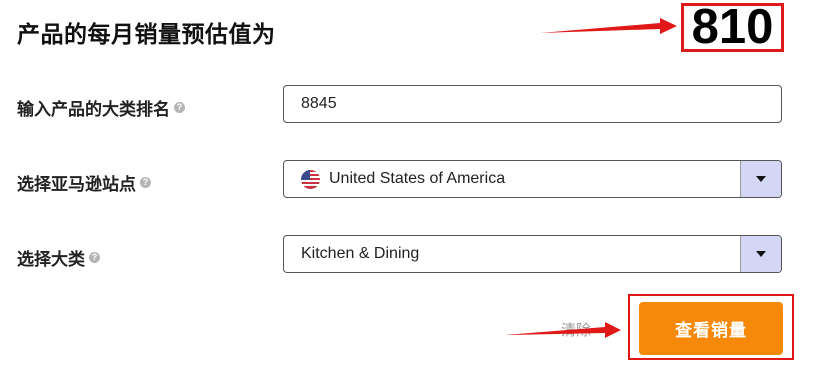 The width and height of the screenshot is (827, 382). Describe the element at coordinates (711, 328) in the screenshot. I see `view-sales-button: 查看销量` at that location.